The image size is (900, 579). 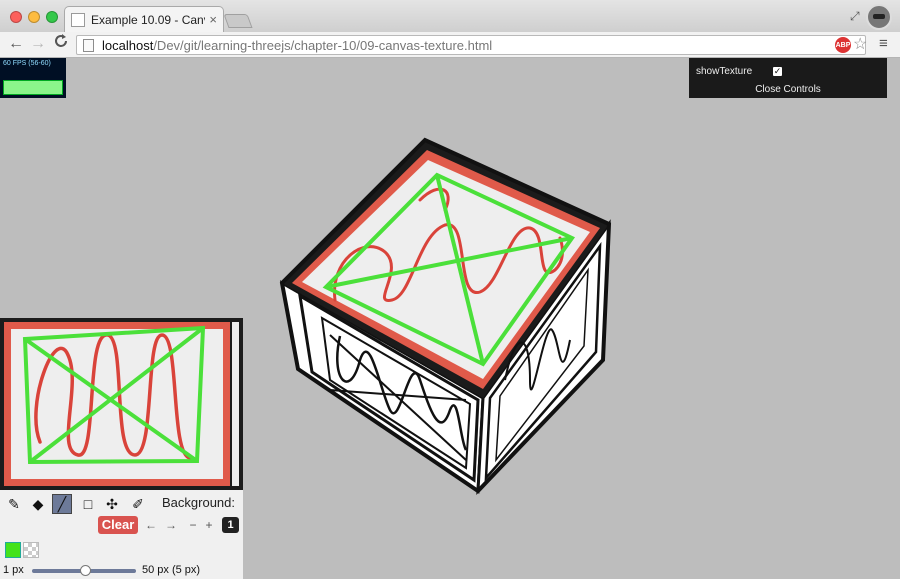 I want to click on new-tab-button, so click(x=238, y=21).